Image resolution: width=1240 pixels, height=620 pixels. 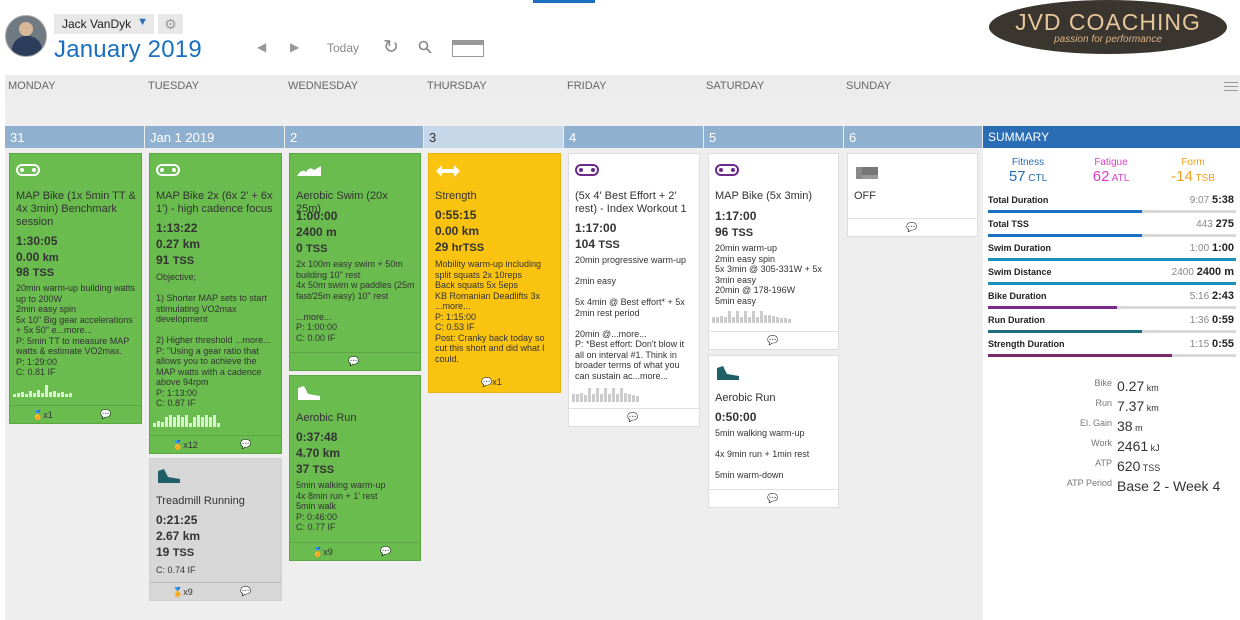 What do you see at coordinates (309, 171) in the screenshot?
I see `swim-icon` at bounding box center [309, 171].